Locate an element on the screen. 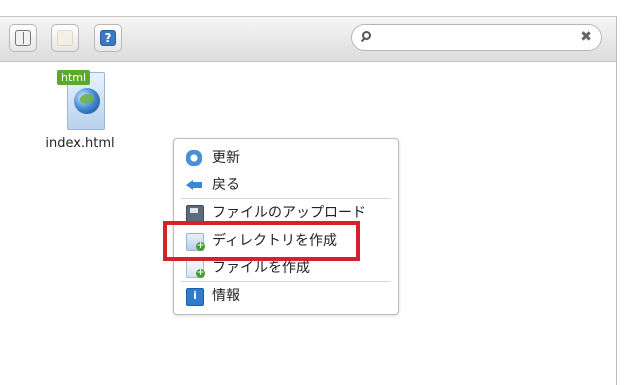 The width and height of the screenshot is (632, 385). new-file-icon: + is located at coordinates (195, 269).